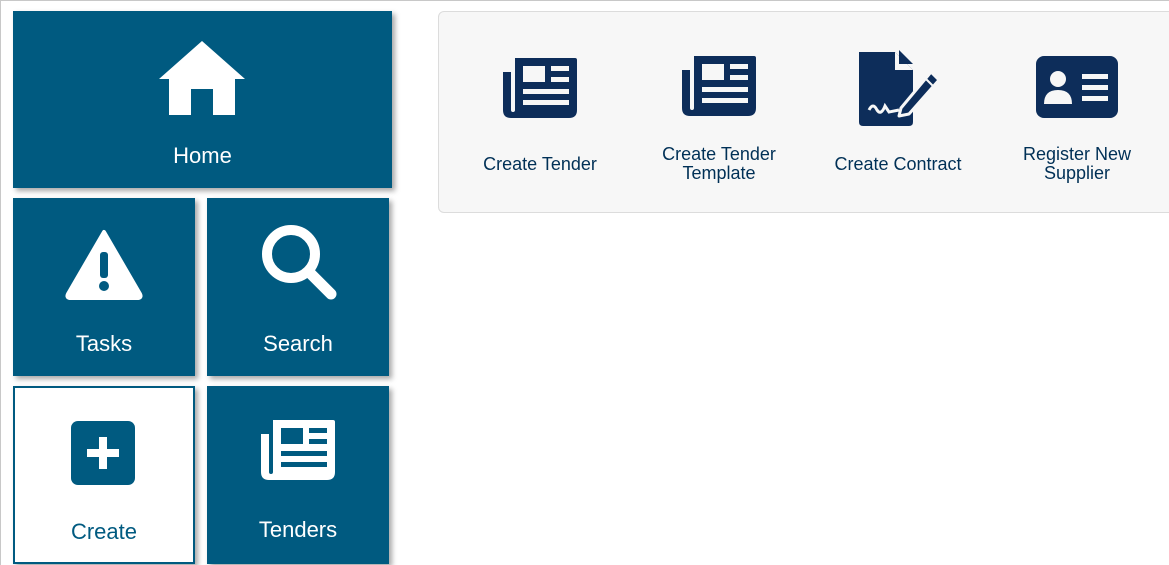  I want to click on create-tender-template-button: Create Tender Template, so click(719, 112).